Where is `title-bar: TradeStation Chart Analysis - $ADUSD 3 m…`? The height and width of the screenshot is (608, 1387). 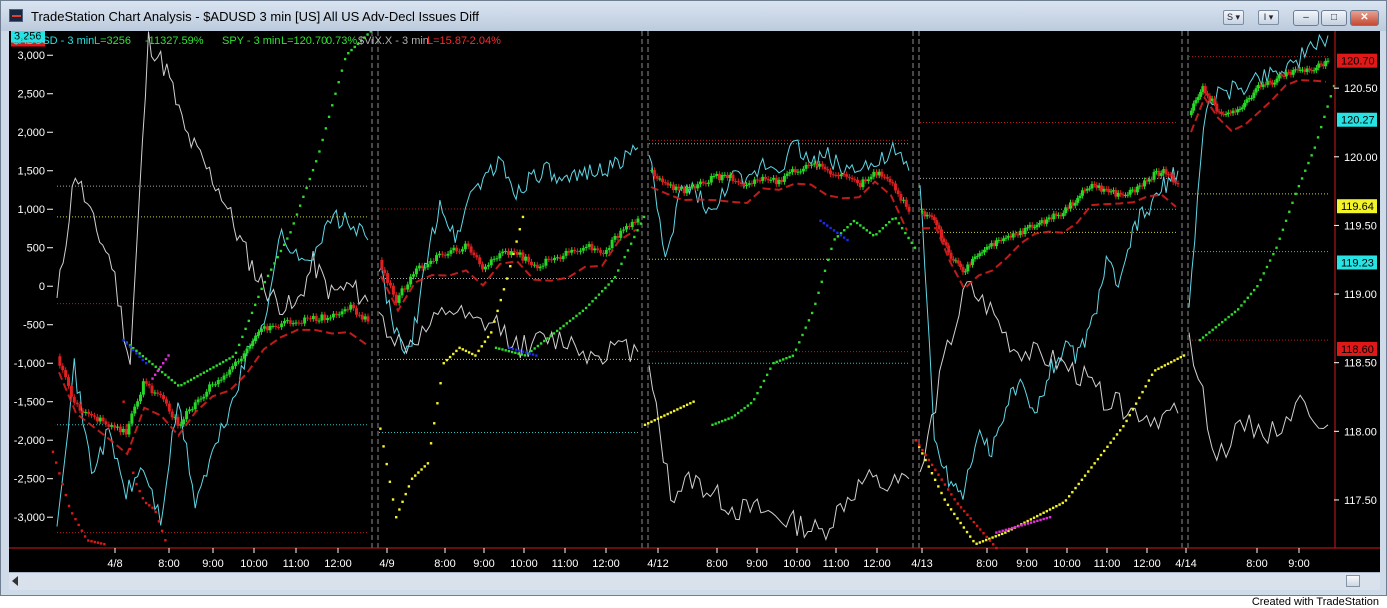 title-bar: TradeStation Chart Analysis - $ADUSD 3 m… is located at coordinates (693, 16).